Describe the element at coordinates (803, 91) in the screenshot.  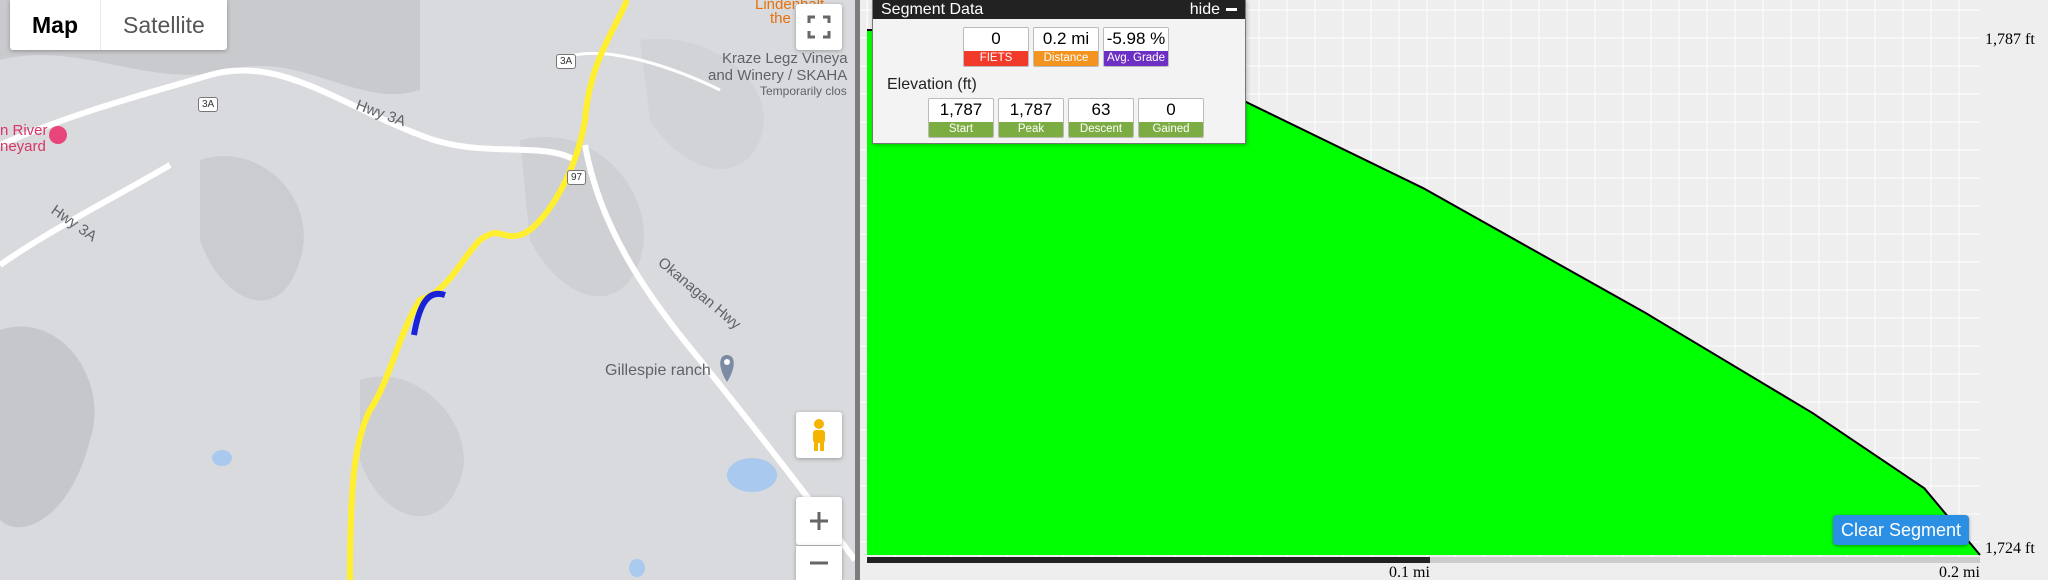
I see `kraze-legz-status: Temporarily clos` at that location.